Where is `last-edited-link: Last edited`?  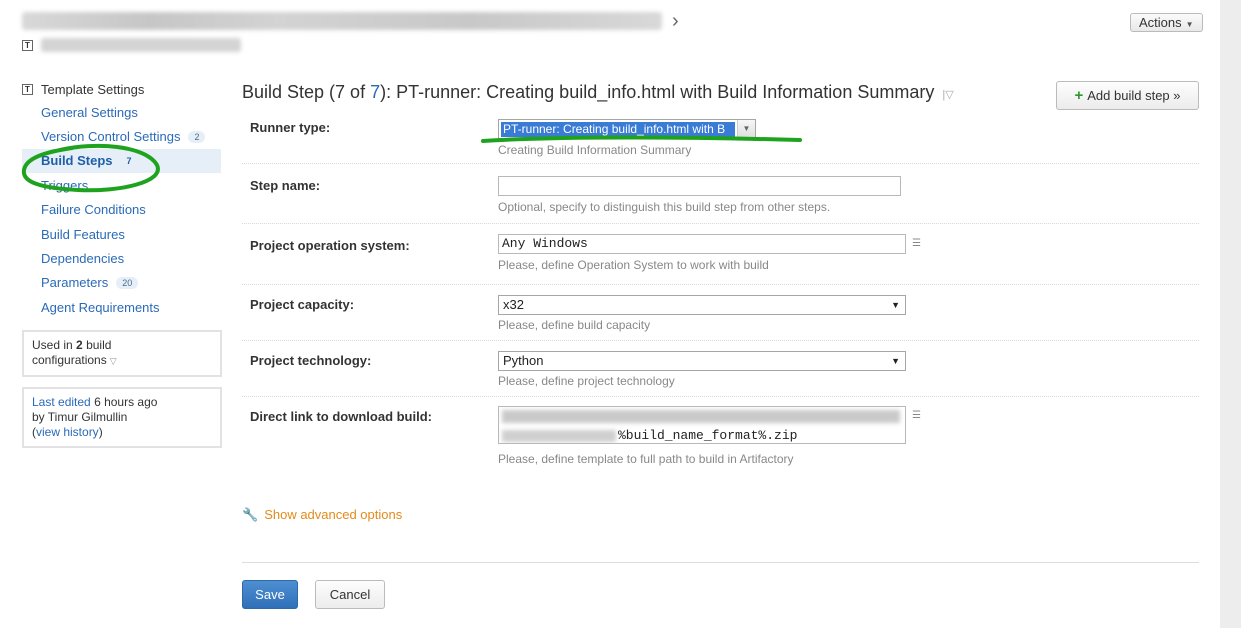 last-edited-link: Last edited is located at coordinates (61, 402).